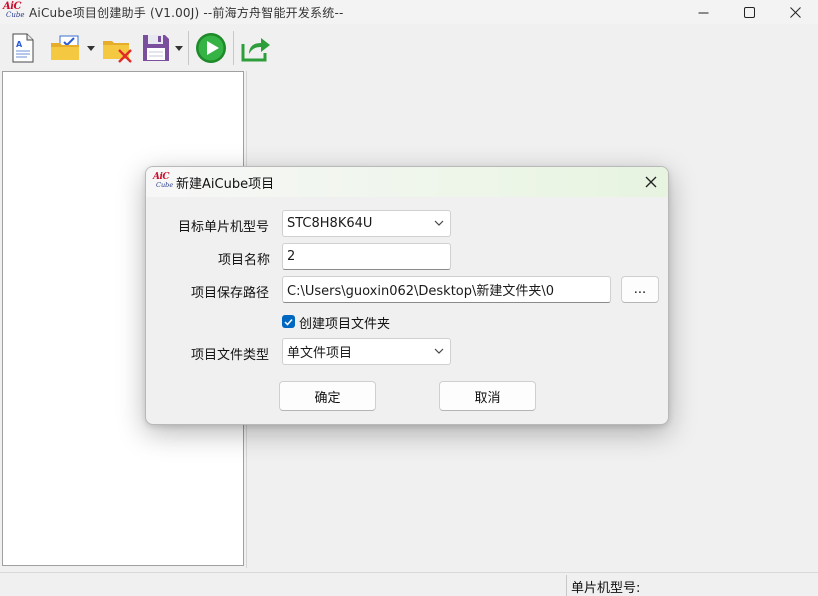 Image resolution: width=818 pixels, height=596 pixels. I want to click on open-project-icon, so click(65, 47).